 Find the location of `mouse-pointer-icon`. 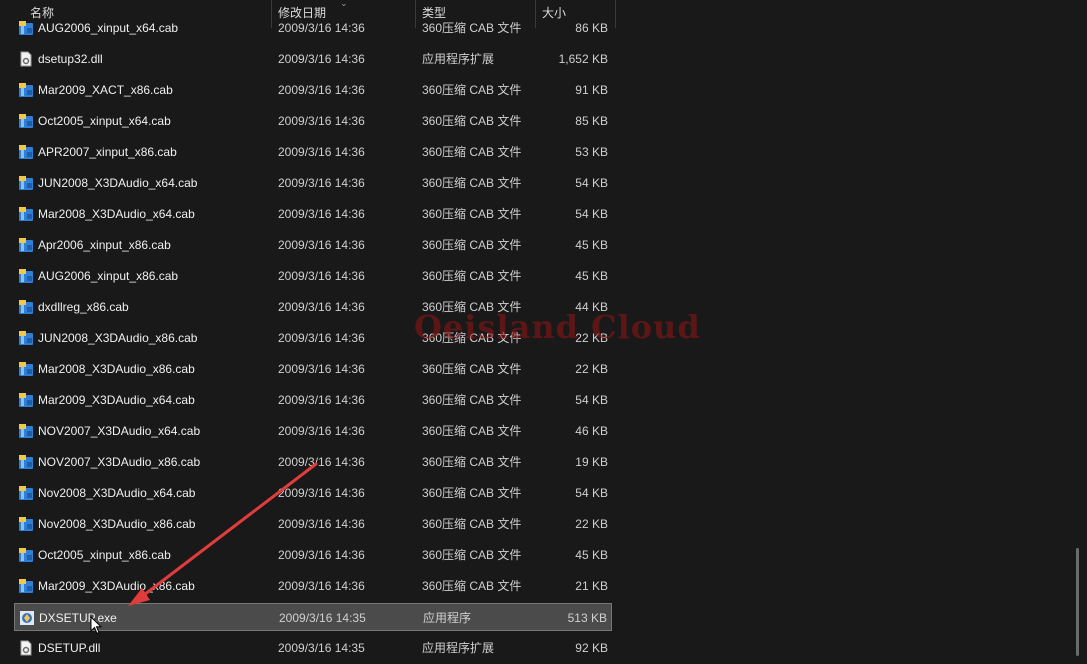

mouse-pointer-icon is located at coordinates (96, 625).